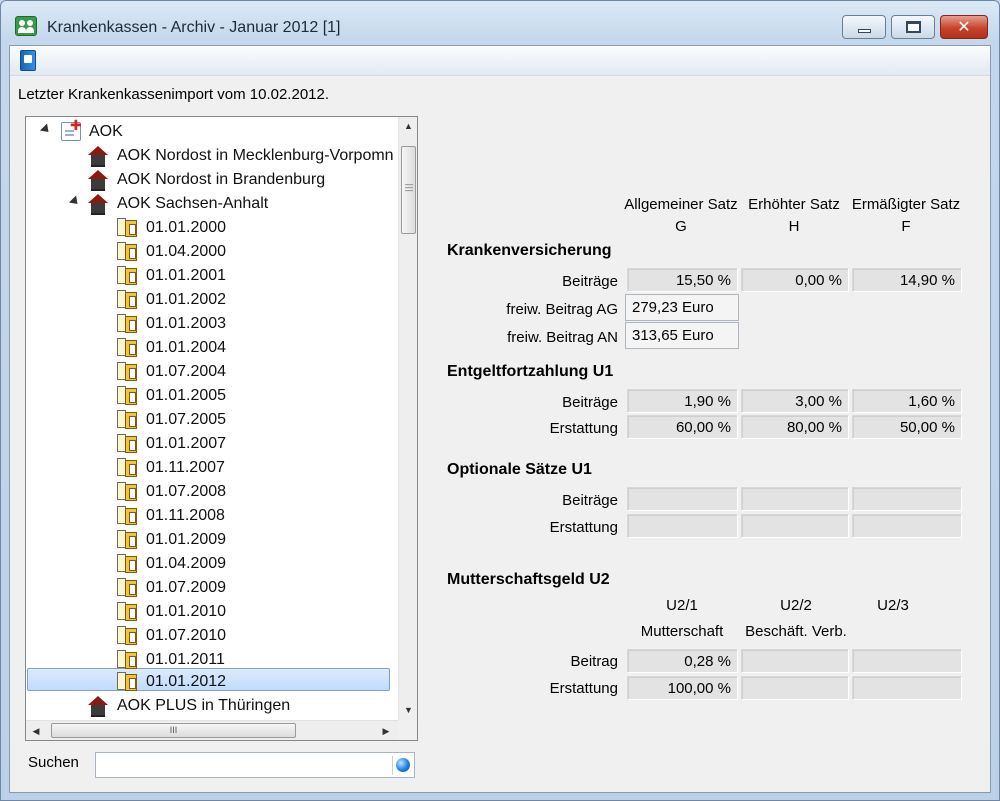 Image resolution: width=1000 pixels, height=801 pixels. I want to click on tree-date-node: 01.07.2004, so click(212, 371).